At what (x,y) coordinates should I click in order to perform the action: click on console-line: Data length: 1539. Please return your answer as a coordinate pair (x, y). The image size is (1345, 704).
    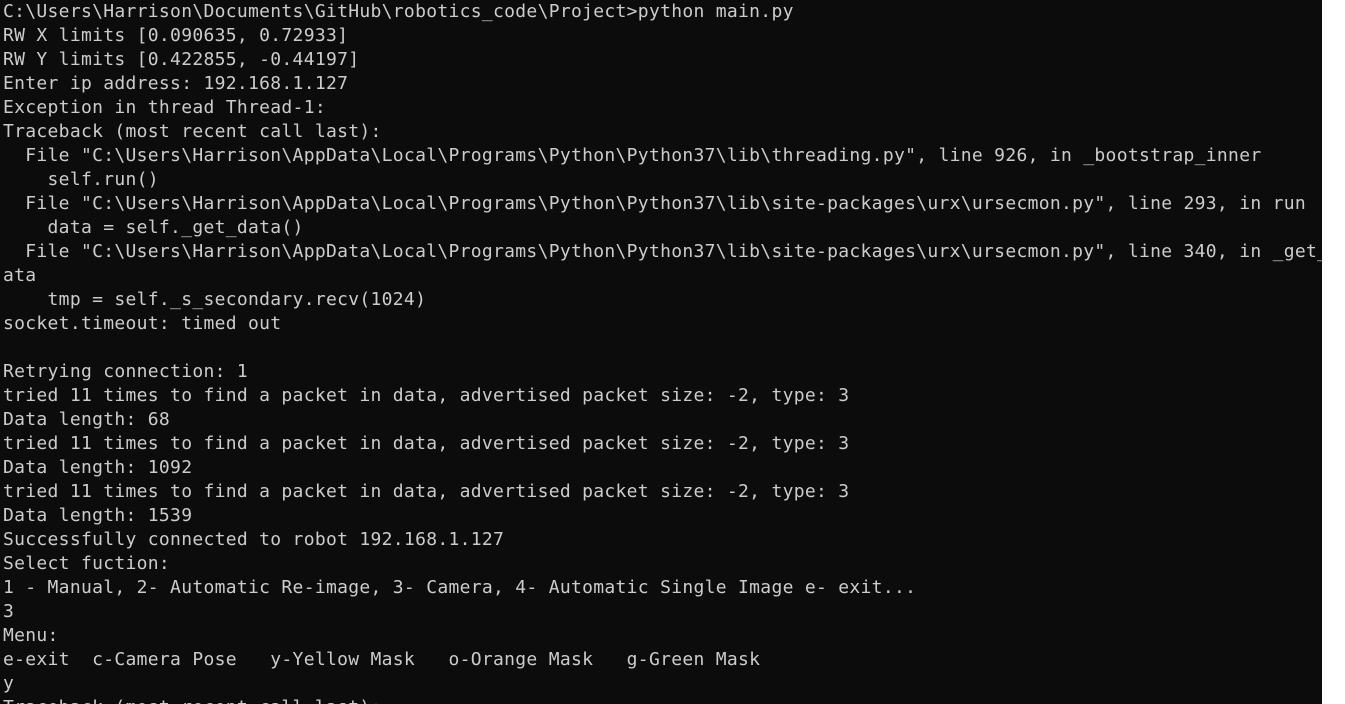
    Looking at the image, I should click on (98, 515).